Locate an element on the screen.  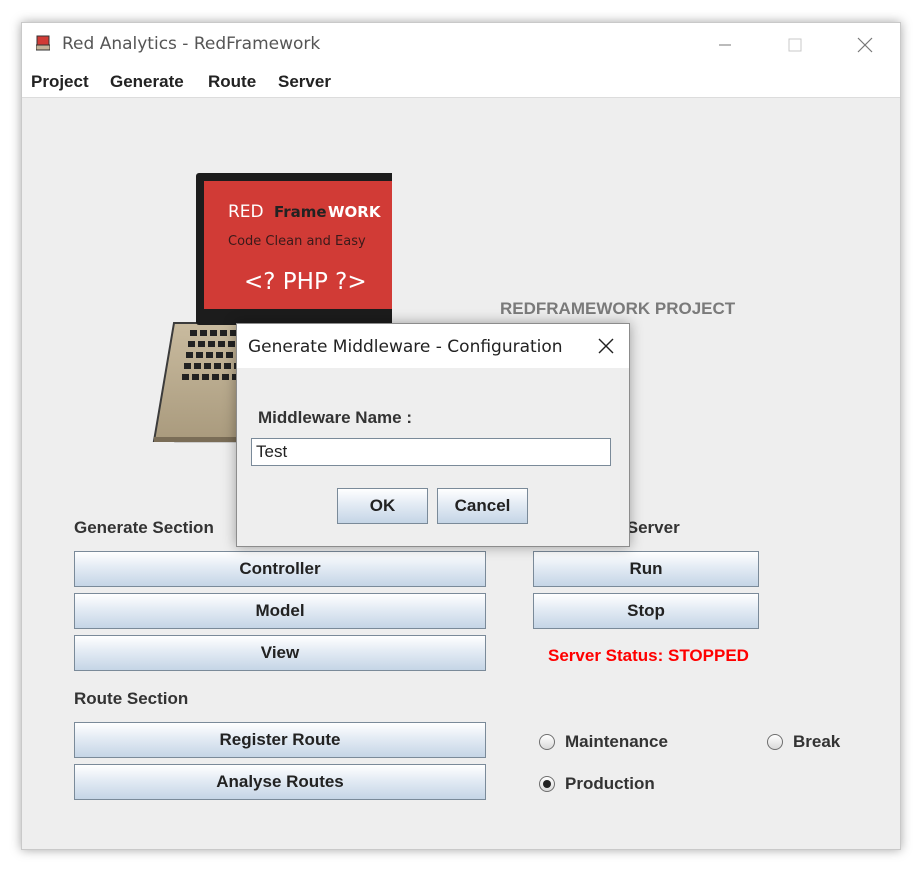
close-button is located at coordinates (865, 45).